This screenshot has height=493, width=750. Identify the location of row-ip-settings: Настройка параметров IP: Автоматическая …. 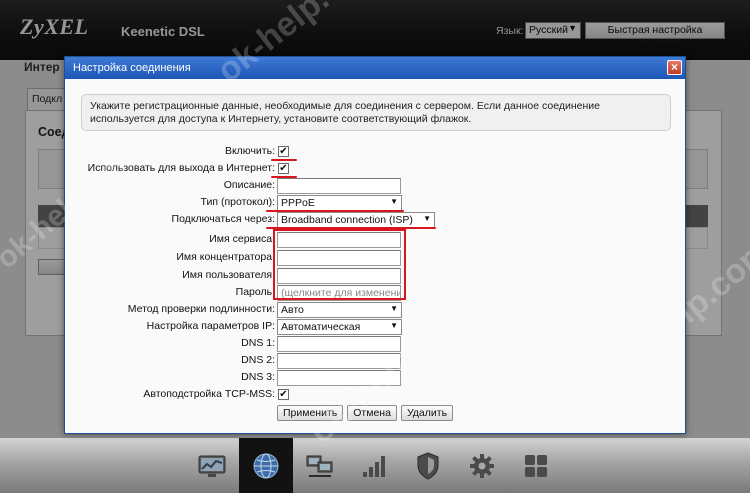
(375, 327).